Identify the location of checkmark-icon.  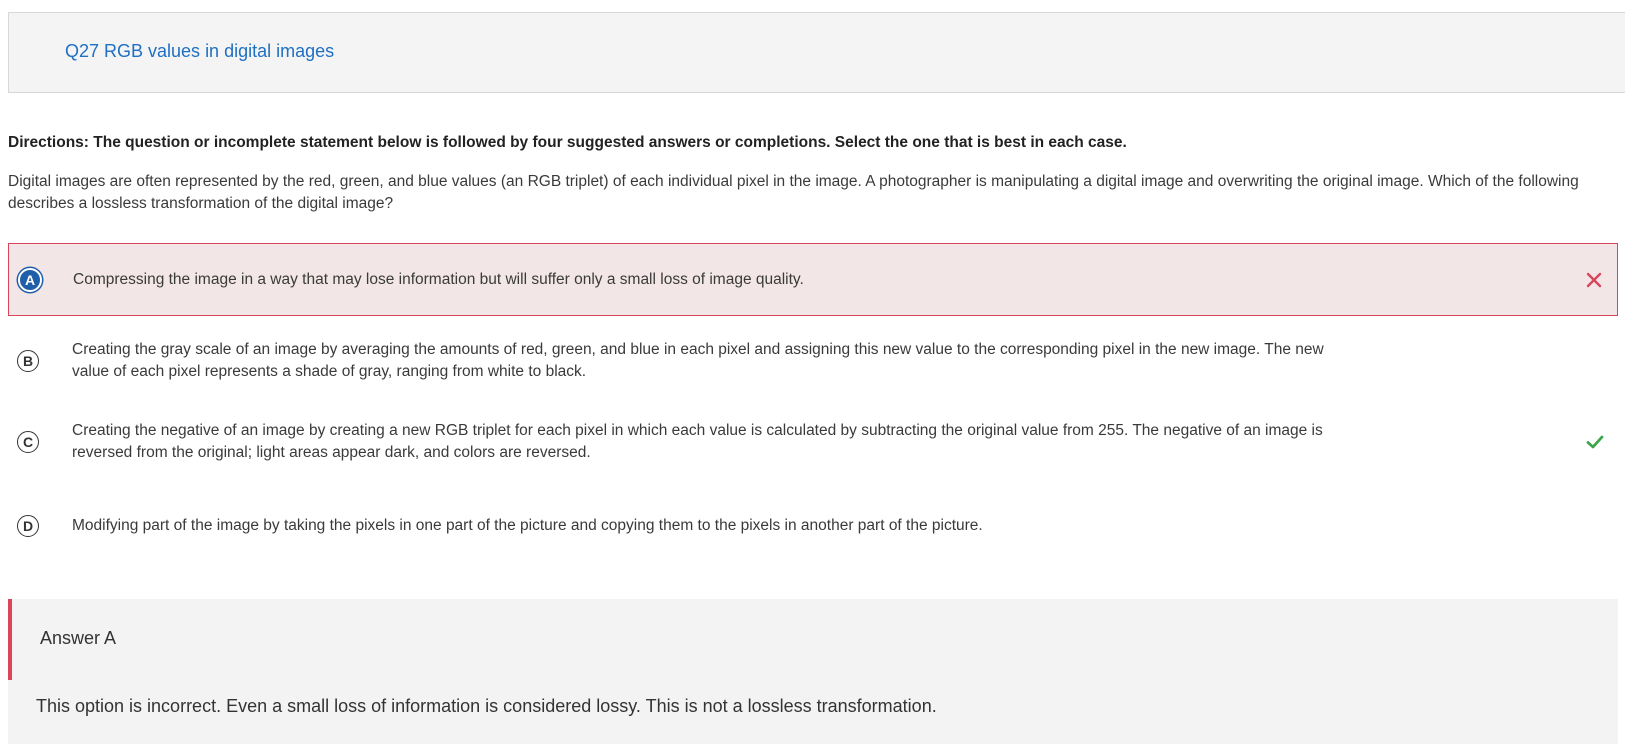
(1595, 442).